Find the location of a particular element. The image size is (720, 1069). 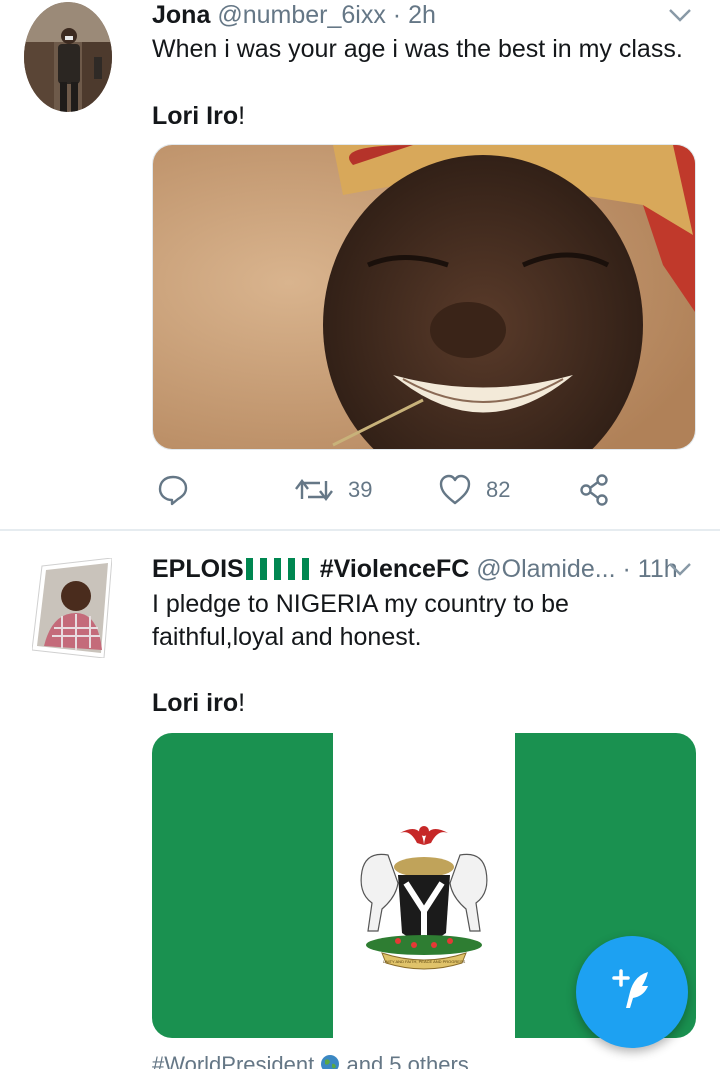

tweet-text-line: Lori iro! is located at coordinates (422, 703).